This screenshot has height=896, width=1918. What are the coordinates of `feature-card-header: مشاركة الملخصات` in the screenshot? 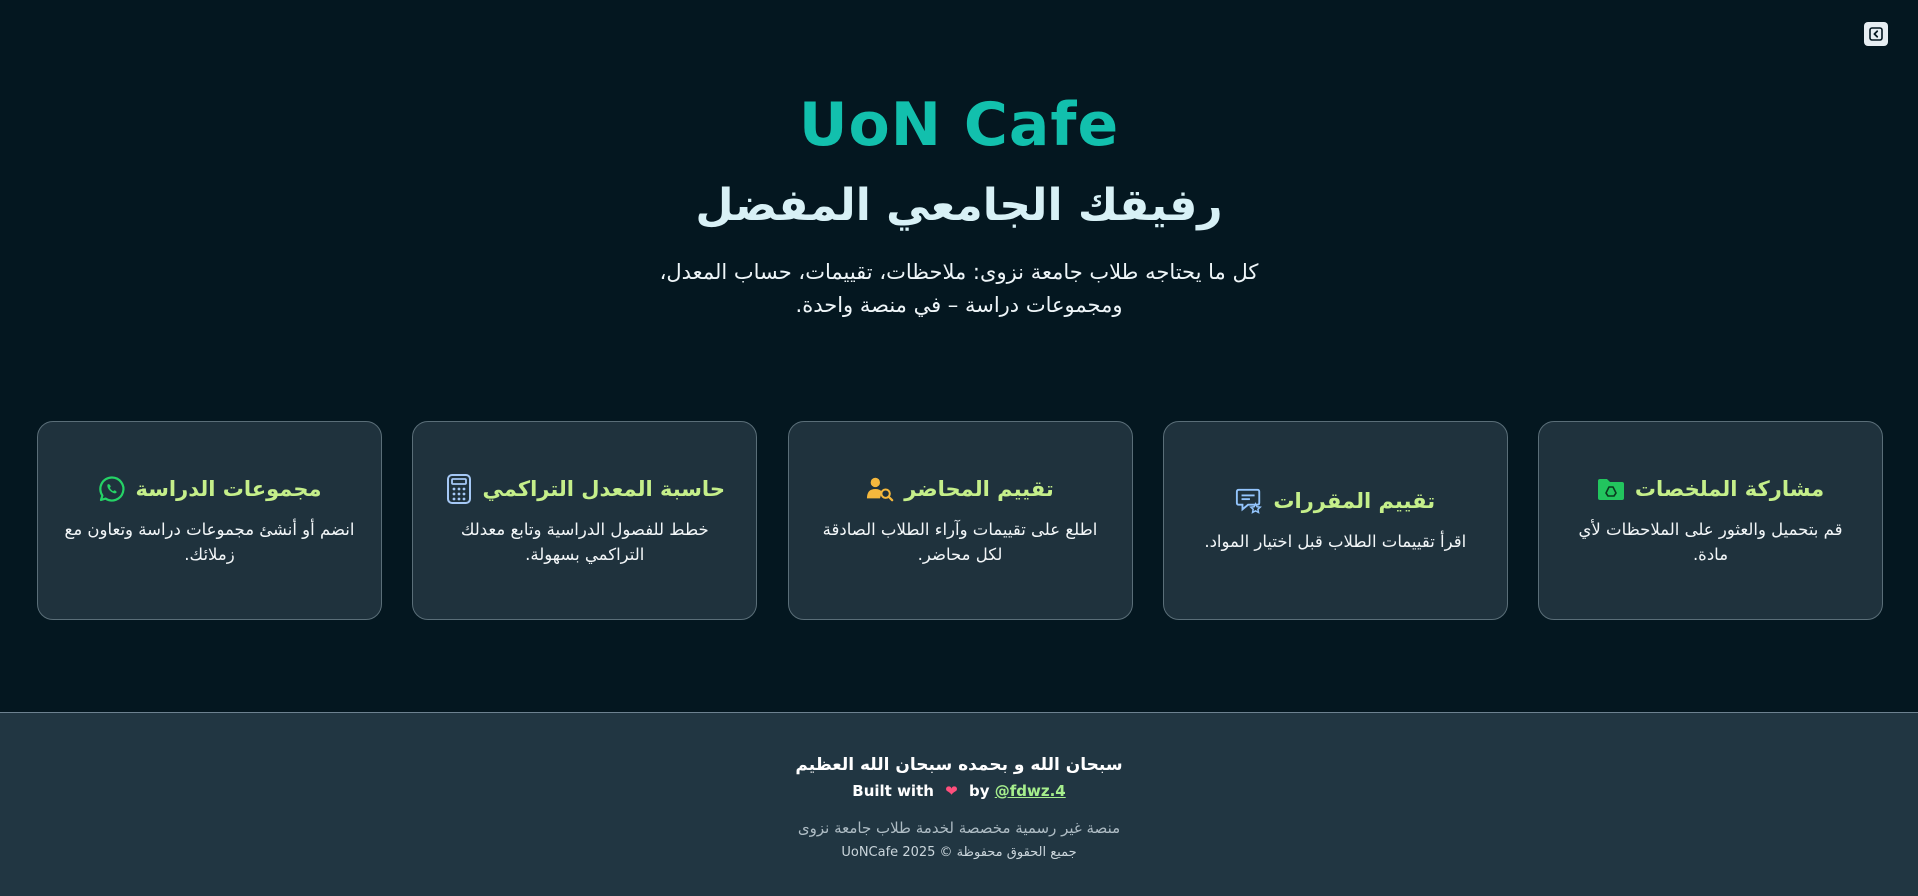 It's located at (1710, 489).